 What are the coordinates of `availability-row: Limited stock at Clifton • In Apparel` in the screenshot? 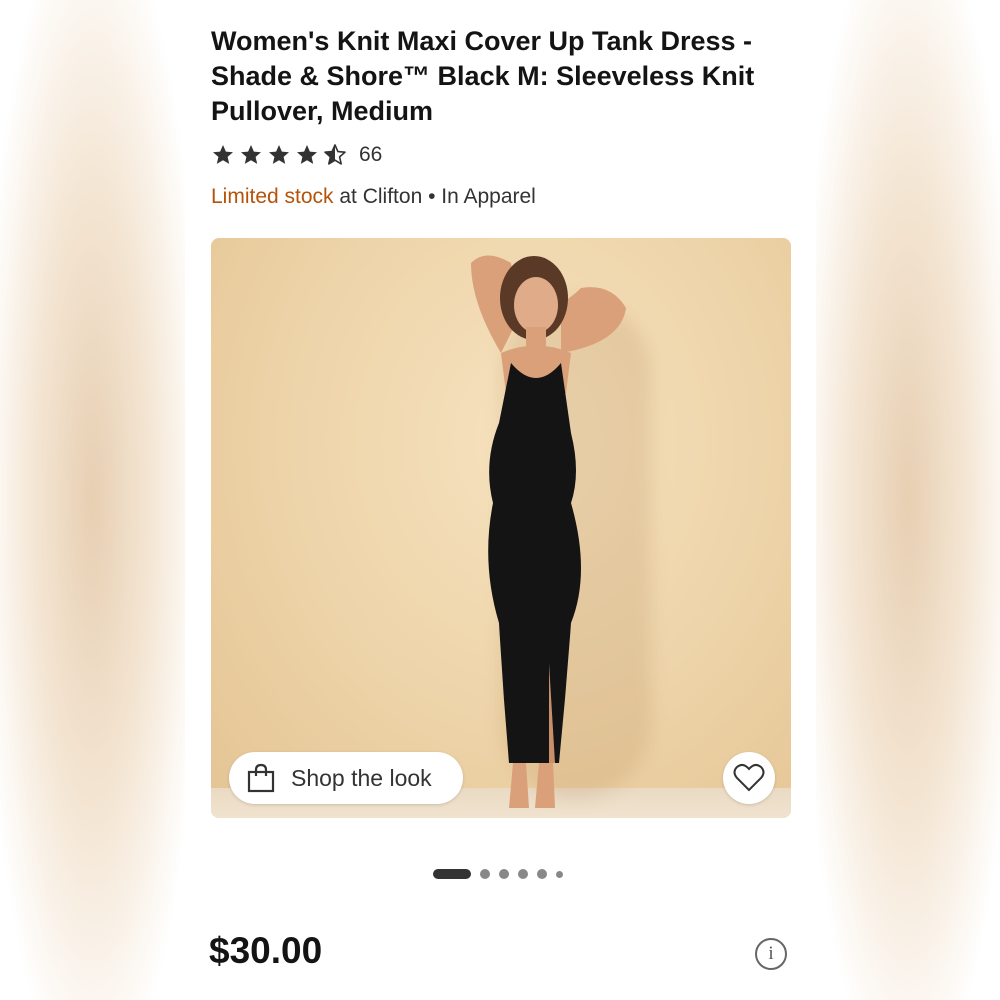 It's located at (373, 197).